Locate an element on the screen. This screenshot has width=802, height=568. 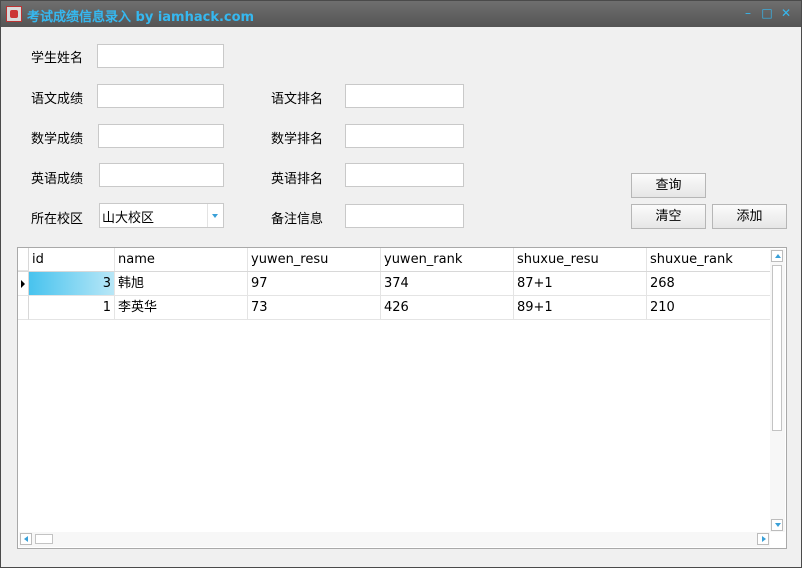
cell-shuxue-rank: 268 is located at coordinates (708, 284).